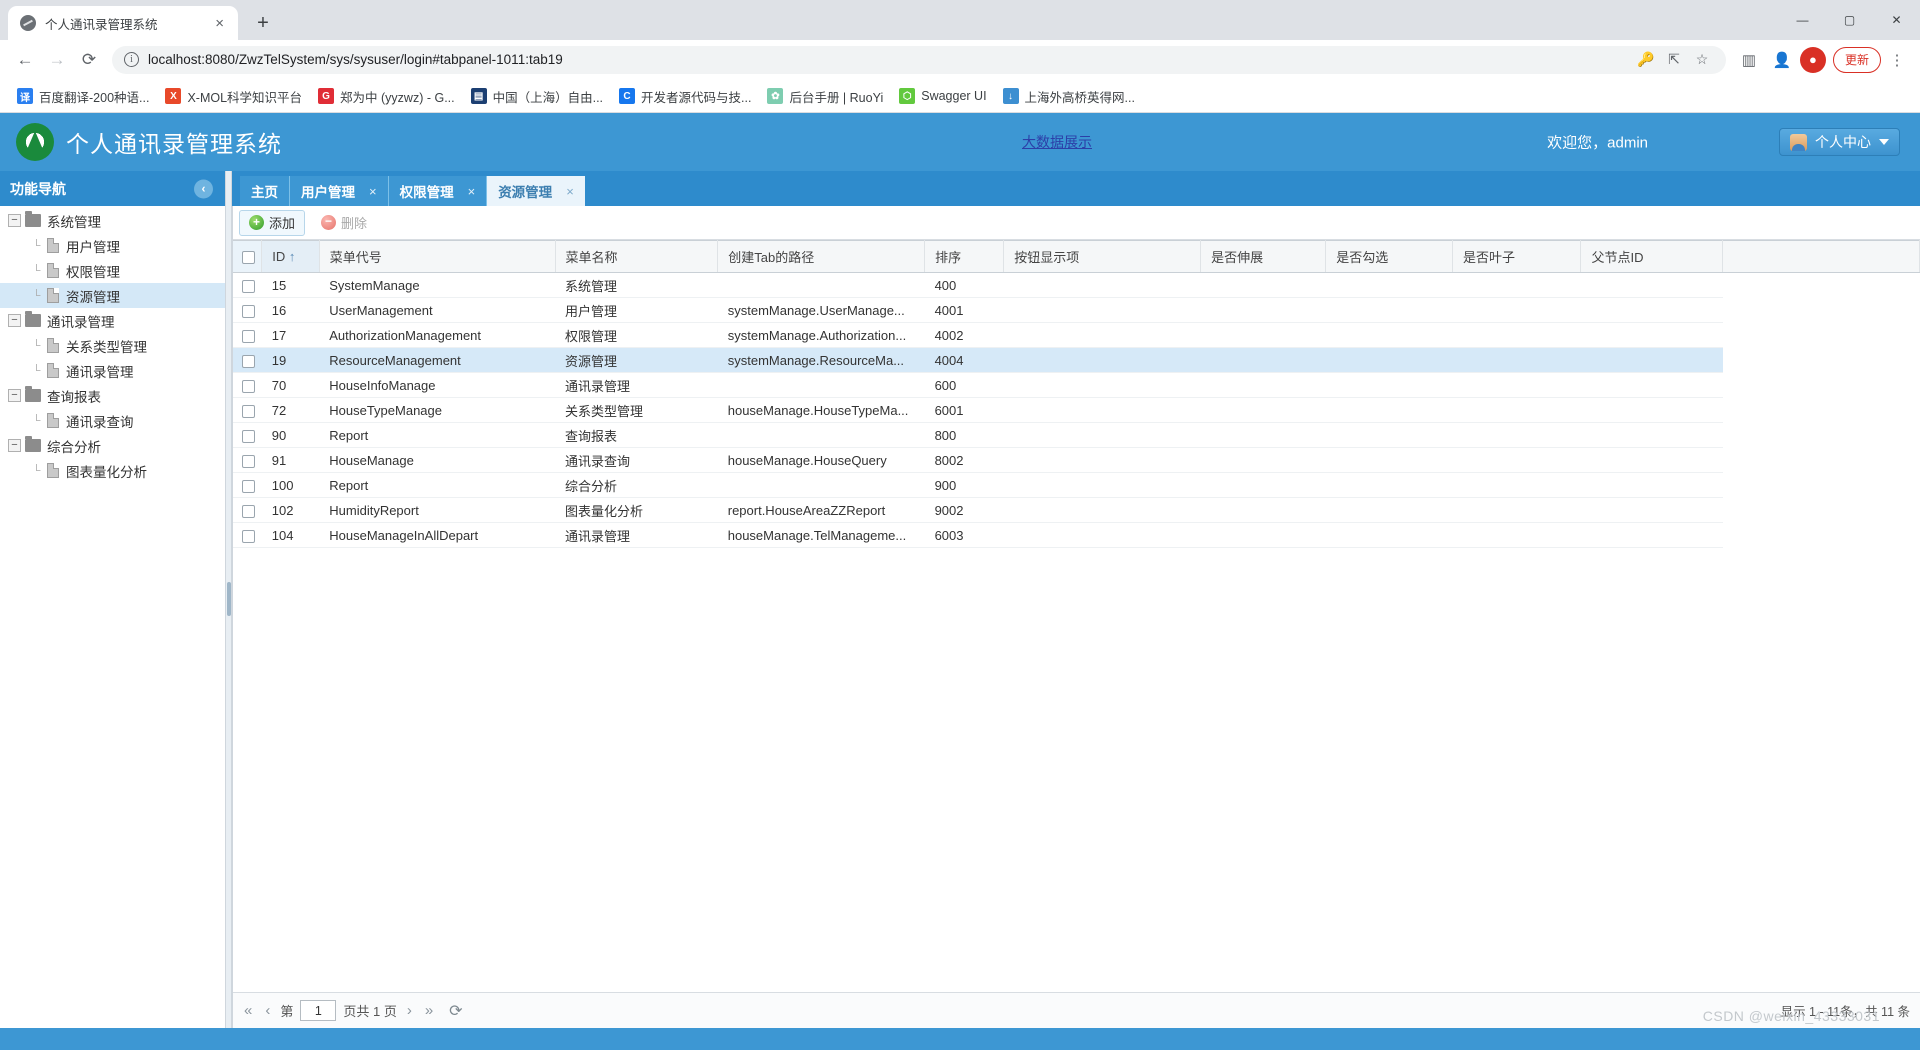 This screenshot has width=1920, height=1050. I want to click on sidebar-item-8: └ 通讯录查询, so click(112, 420).